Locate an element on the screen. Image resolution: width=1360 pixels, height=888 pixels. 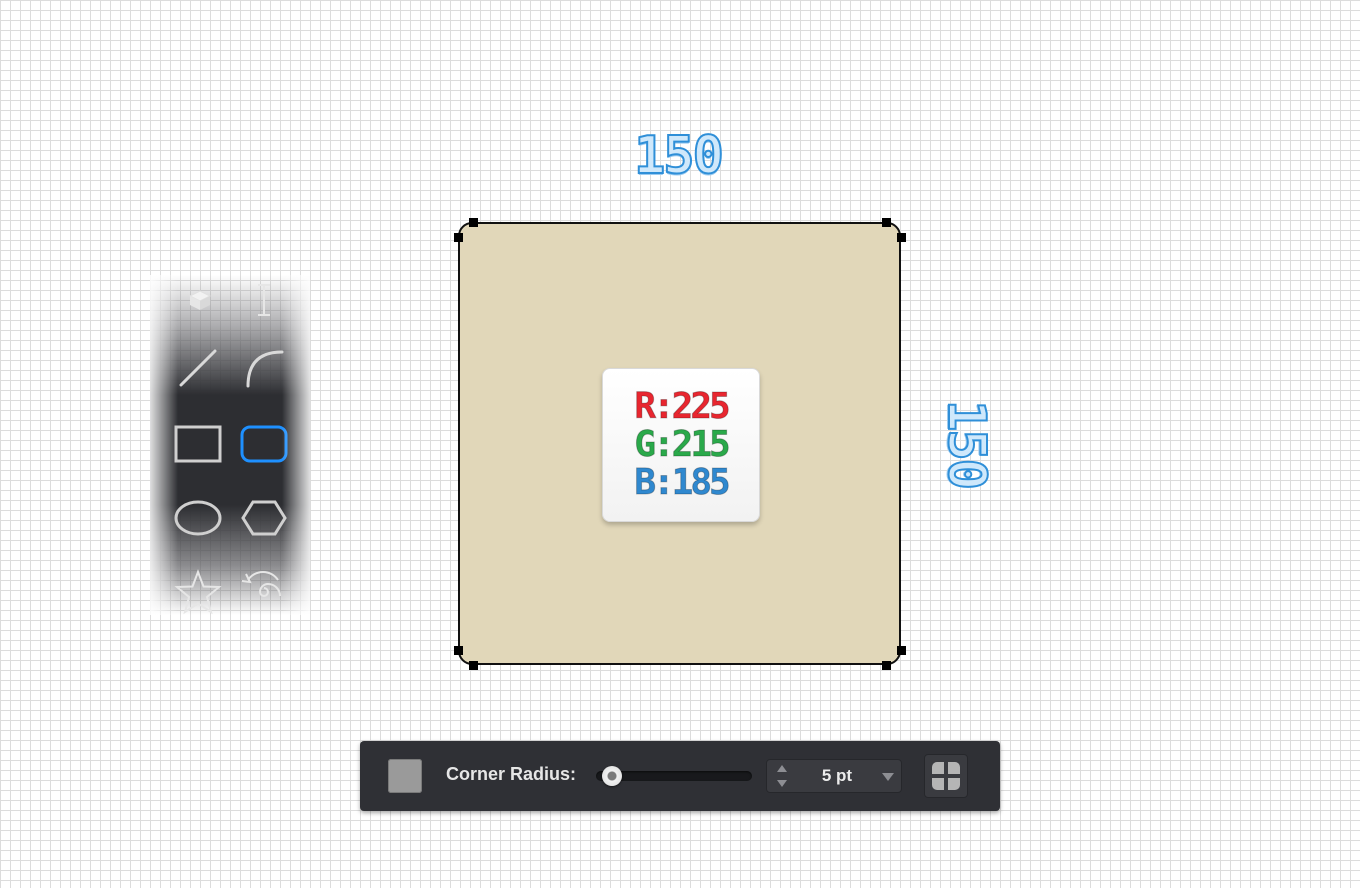
text-tool-icon is located at coordinates (264, 300).